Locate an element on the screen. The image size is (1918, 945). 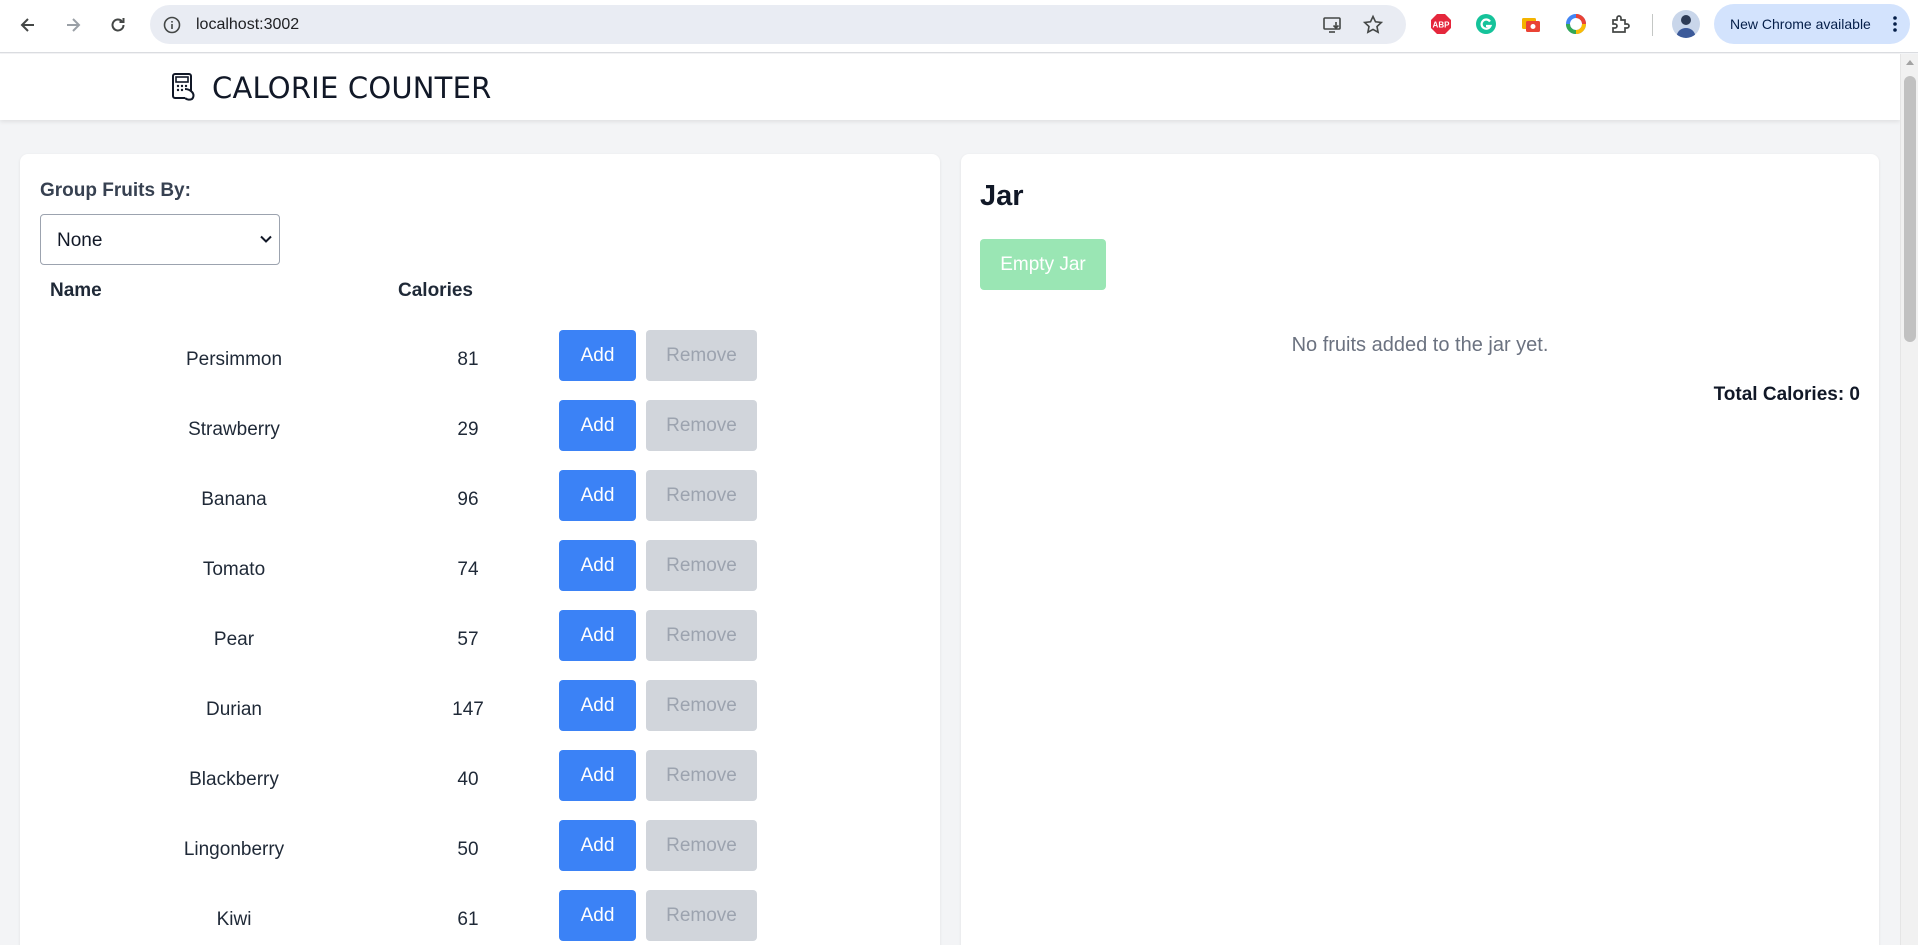
app-title: CALORIE COUNTER is located at coordinates (352, 88).